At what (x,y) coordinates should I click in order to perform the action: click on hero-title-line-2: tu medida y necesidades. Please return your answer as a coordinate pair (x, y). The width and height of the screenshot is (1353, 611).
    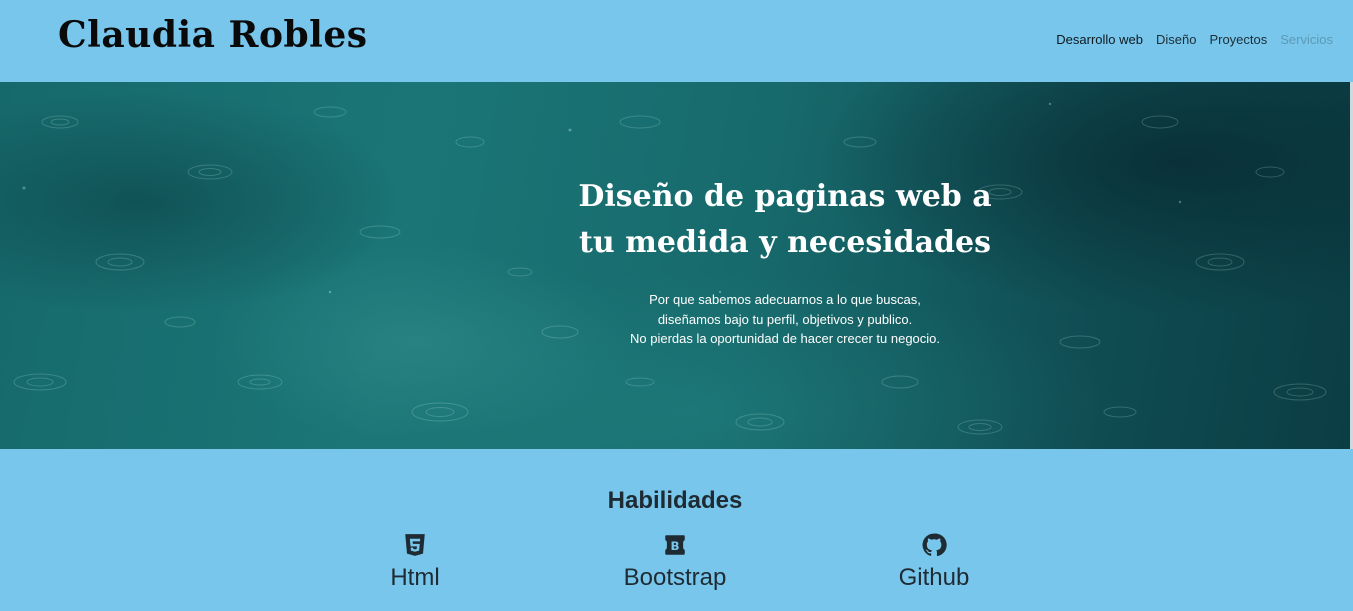
    Looking at the image, I should click on (785, 242).